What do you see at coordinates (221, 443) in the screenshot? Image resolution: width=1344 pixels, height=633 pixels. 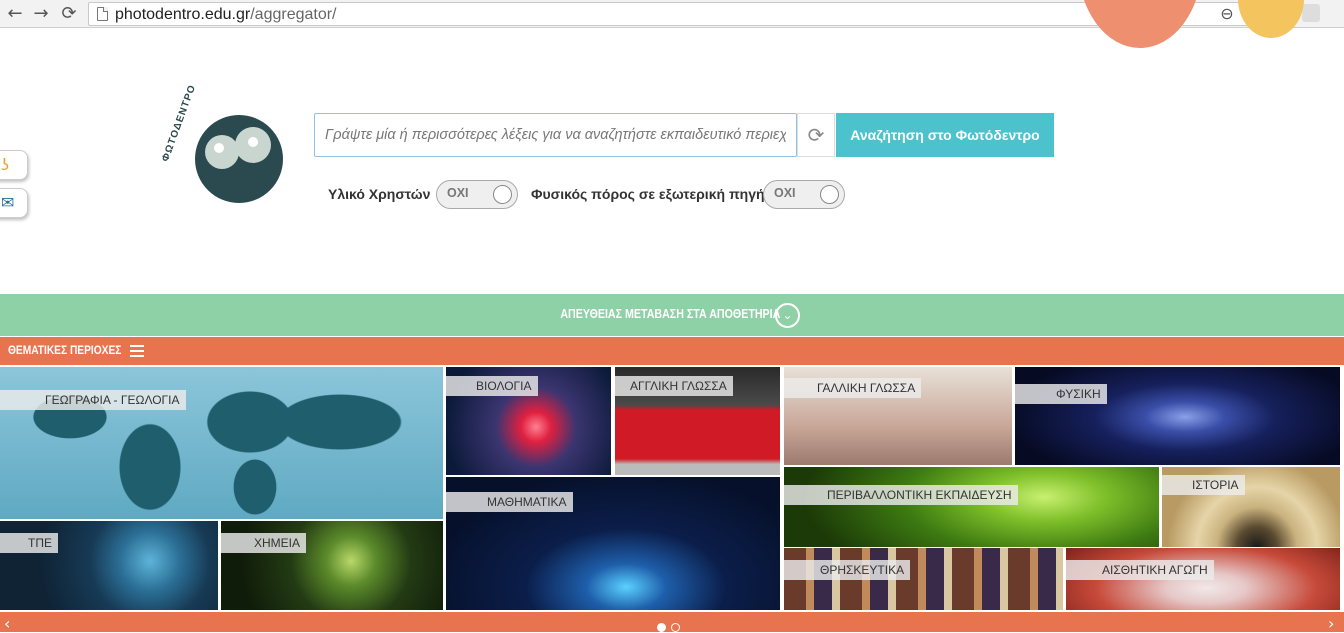 I see `tile-geography: ΓΕΩΓΡΑΦΙΑ - ΓΕΩΛΟΓΙΑ` at bounding box center [221, 443].